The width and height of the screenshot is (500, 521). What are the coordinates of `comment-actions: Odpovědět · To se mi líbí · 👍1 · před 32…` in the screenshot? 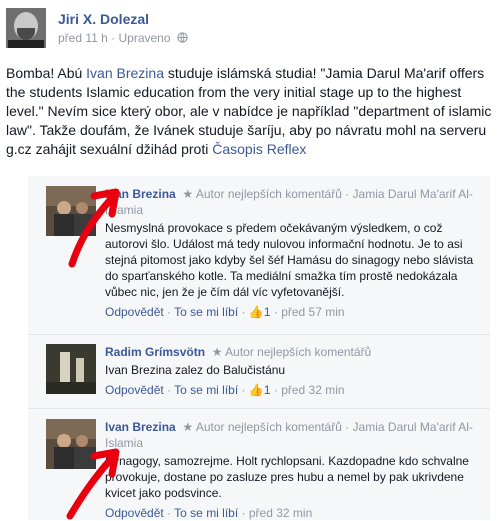 It's located at (225, 390).